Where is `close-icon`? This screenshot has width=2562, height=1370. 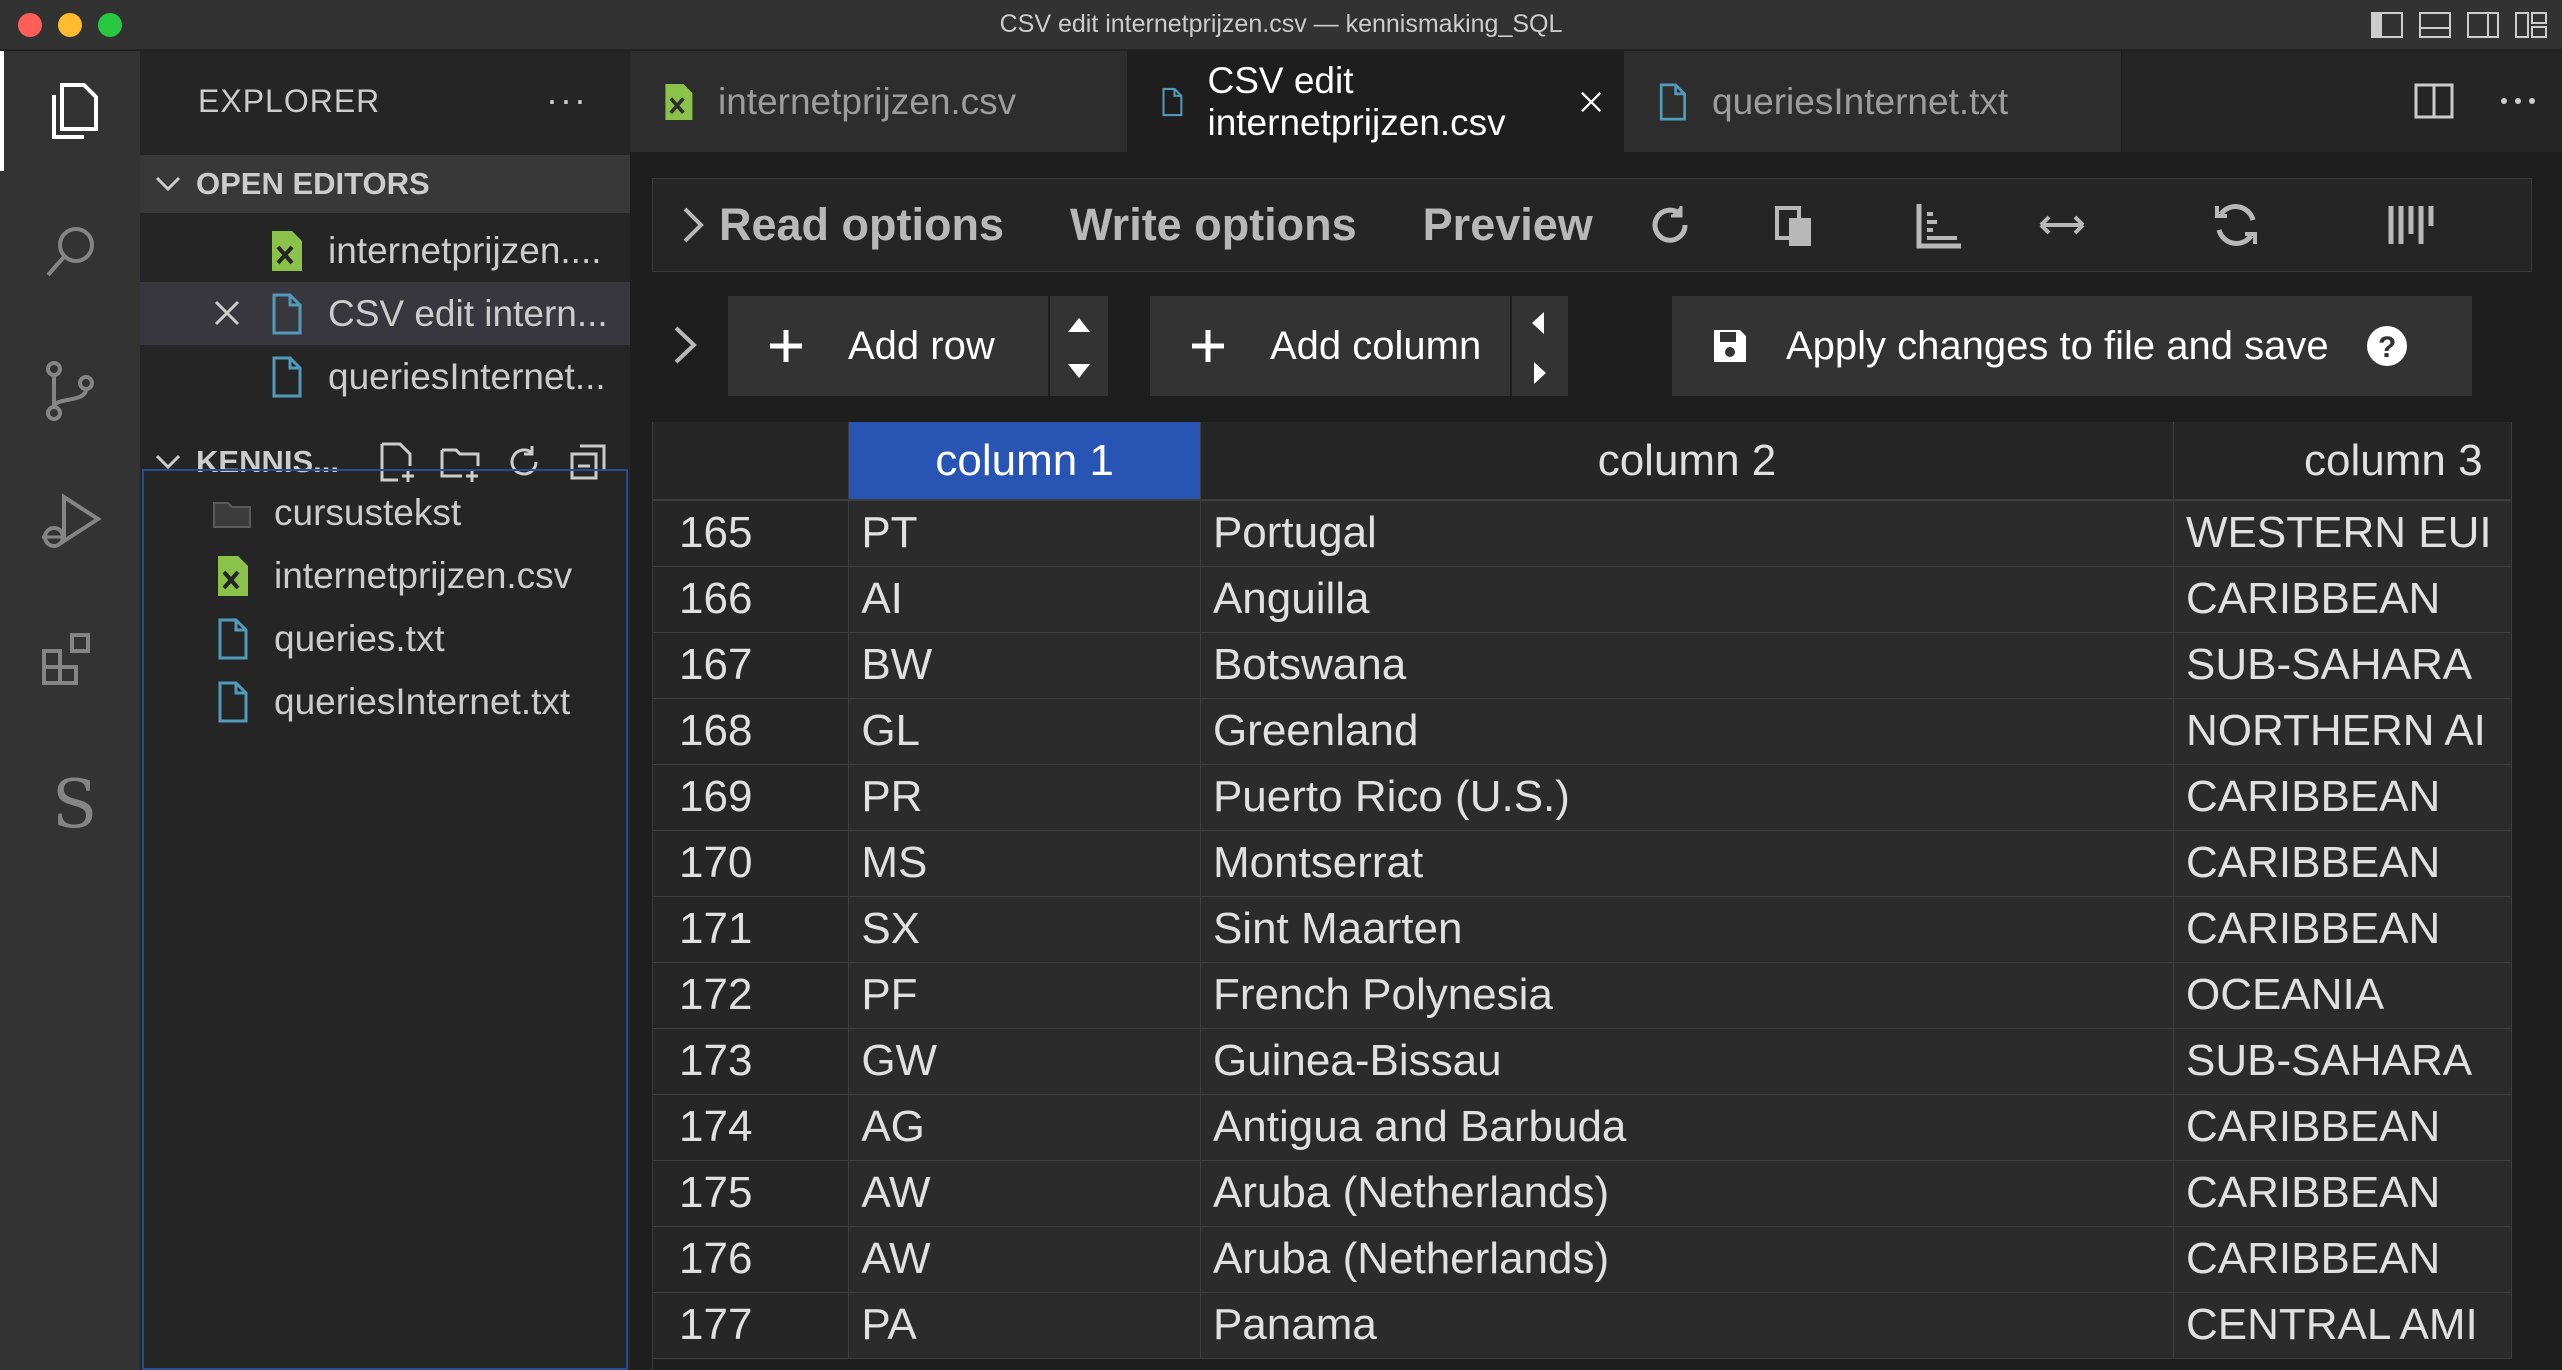
close-icon is located at coordinates (227, 313).